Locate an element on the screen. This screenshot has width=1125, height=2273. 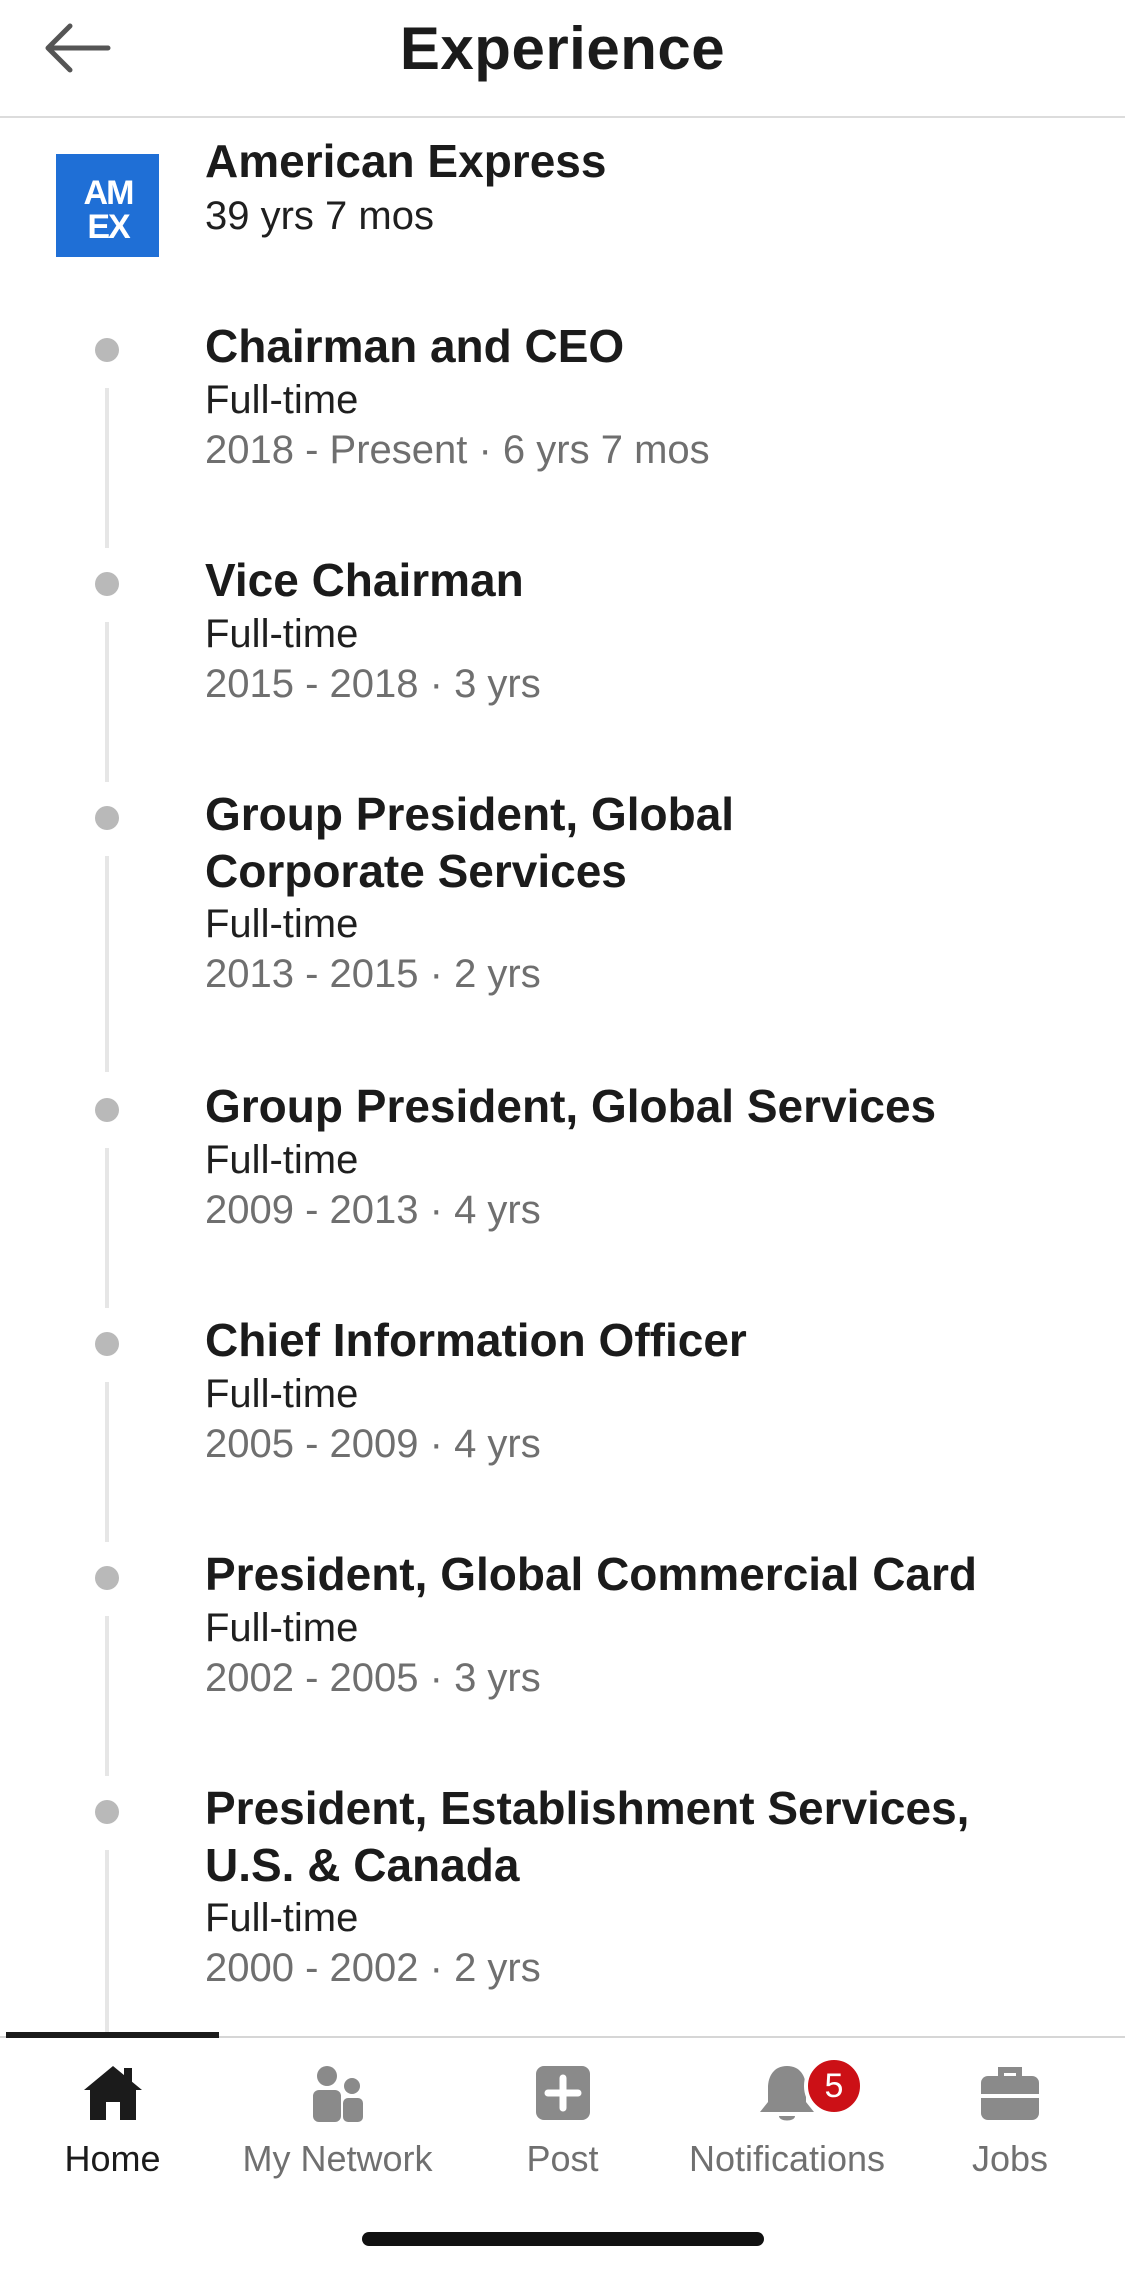
role-dates: 2013 - 2015 · 2 yrs is located at coordinates (373, 974).